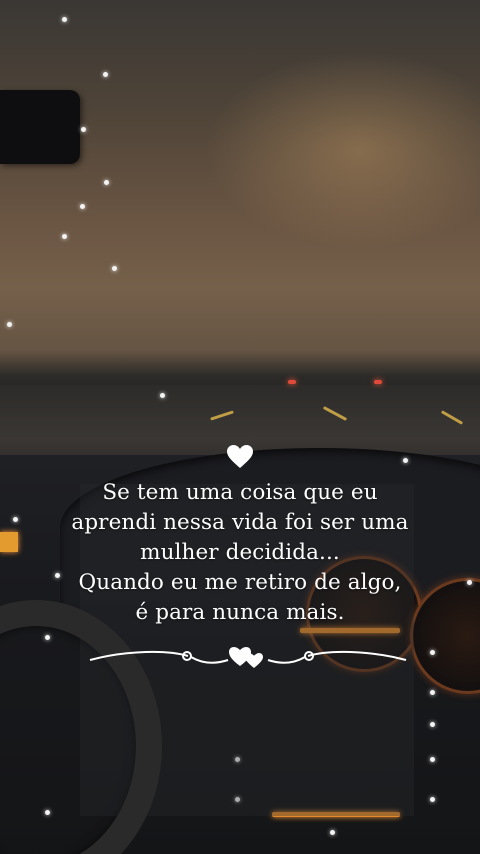  I want to click on rearview-mirror, so click(40, 127).